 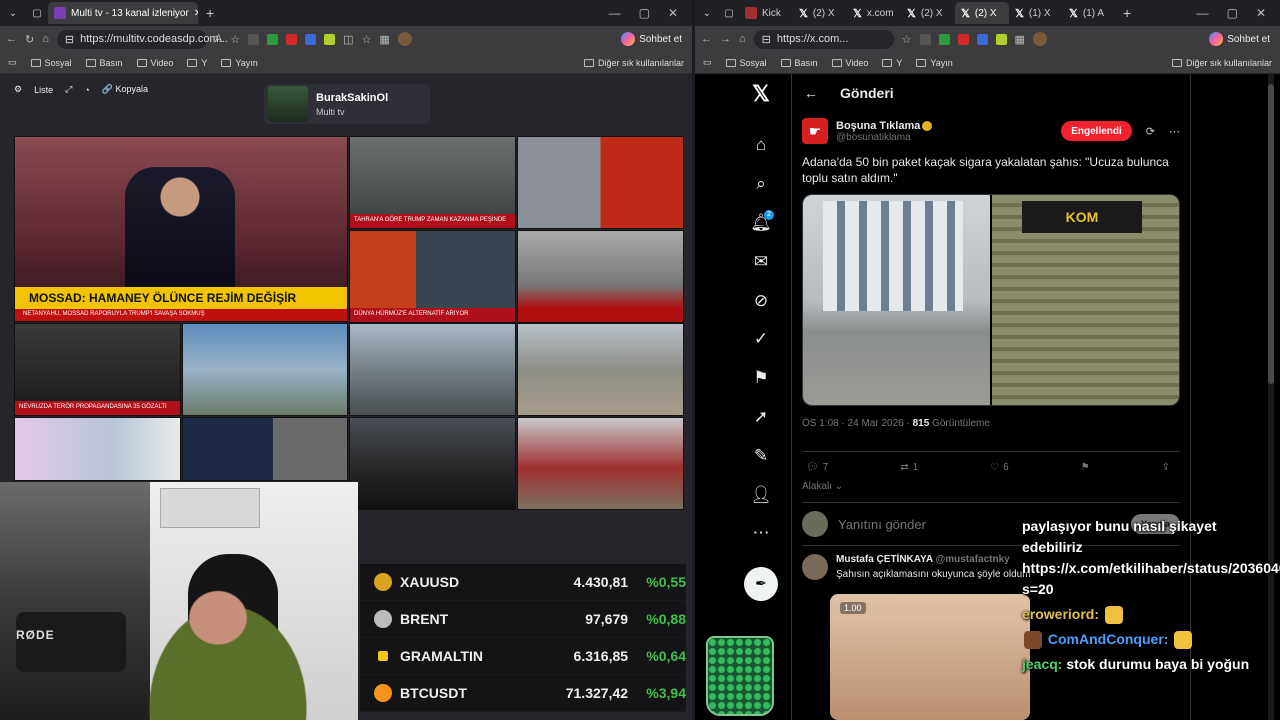 What do you see at coordinates (856, 423) in the screenshot?
I see `tweet-time: ÖS 1:08 · 24 Mar 2026 ·` at bounding box center [856, 423].